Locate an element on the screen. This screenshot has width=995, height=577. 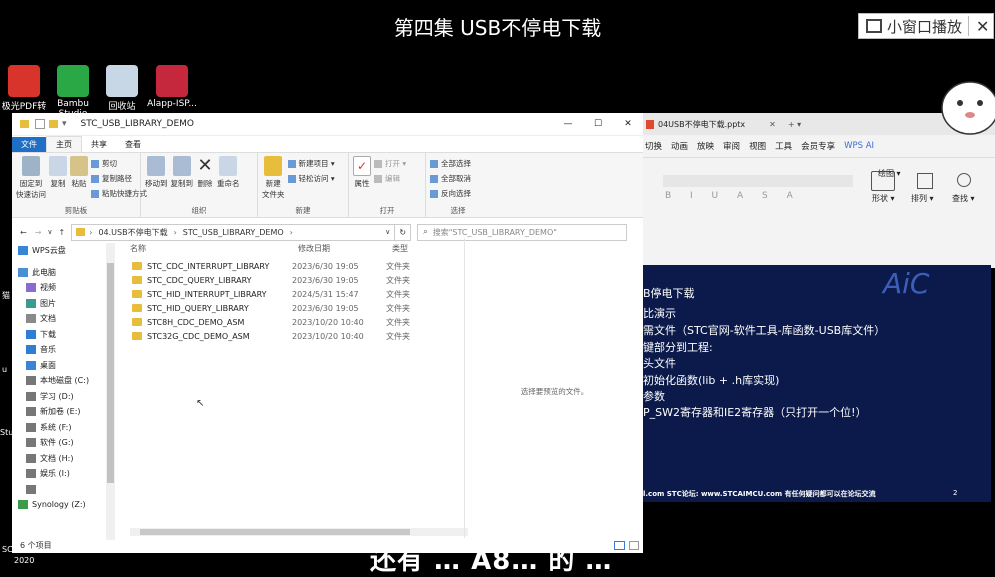
close-icon: ✕ is located at coordinates (982, 26).